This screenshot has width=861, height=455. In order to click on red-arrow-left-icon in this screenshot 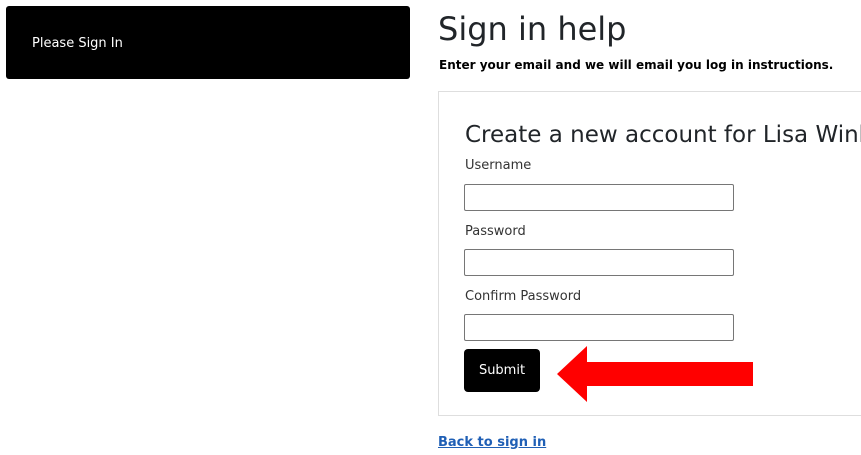, I will do `click(655, 374)`.